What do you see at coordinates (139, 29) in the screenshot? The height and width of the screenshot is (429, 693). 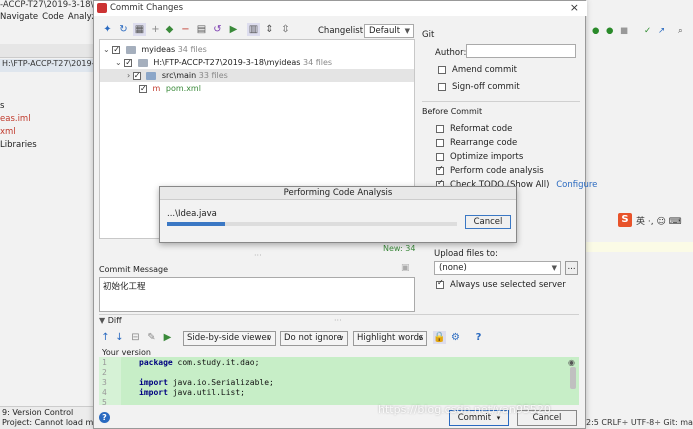 I see `diff-icon: ▦` at bounding box center [139, 29].